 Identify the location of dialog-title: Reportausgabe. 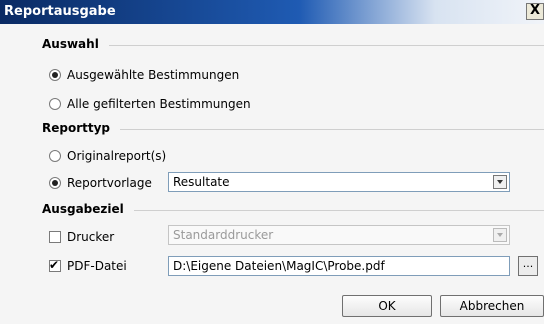
(60, 11).